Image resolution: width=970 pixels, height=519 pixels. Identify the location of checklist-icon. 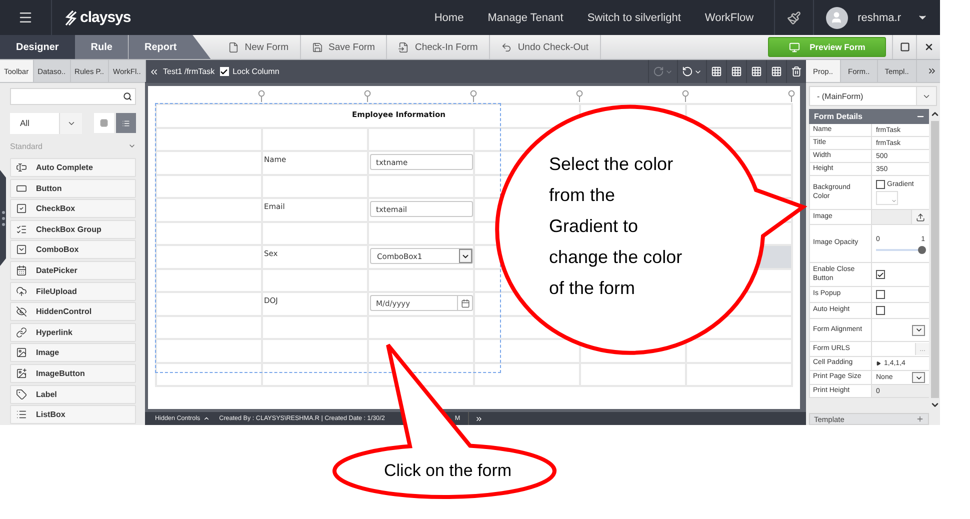
(21, 229).